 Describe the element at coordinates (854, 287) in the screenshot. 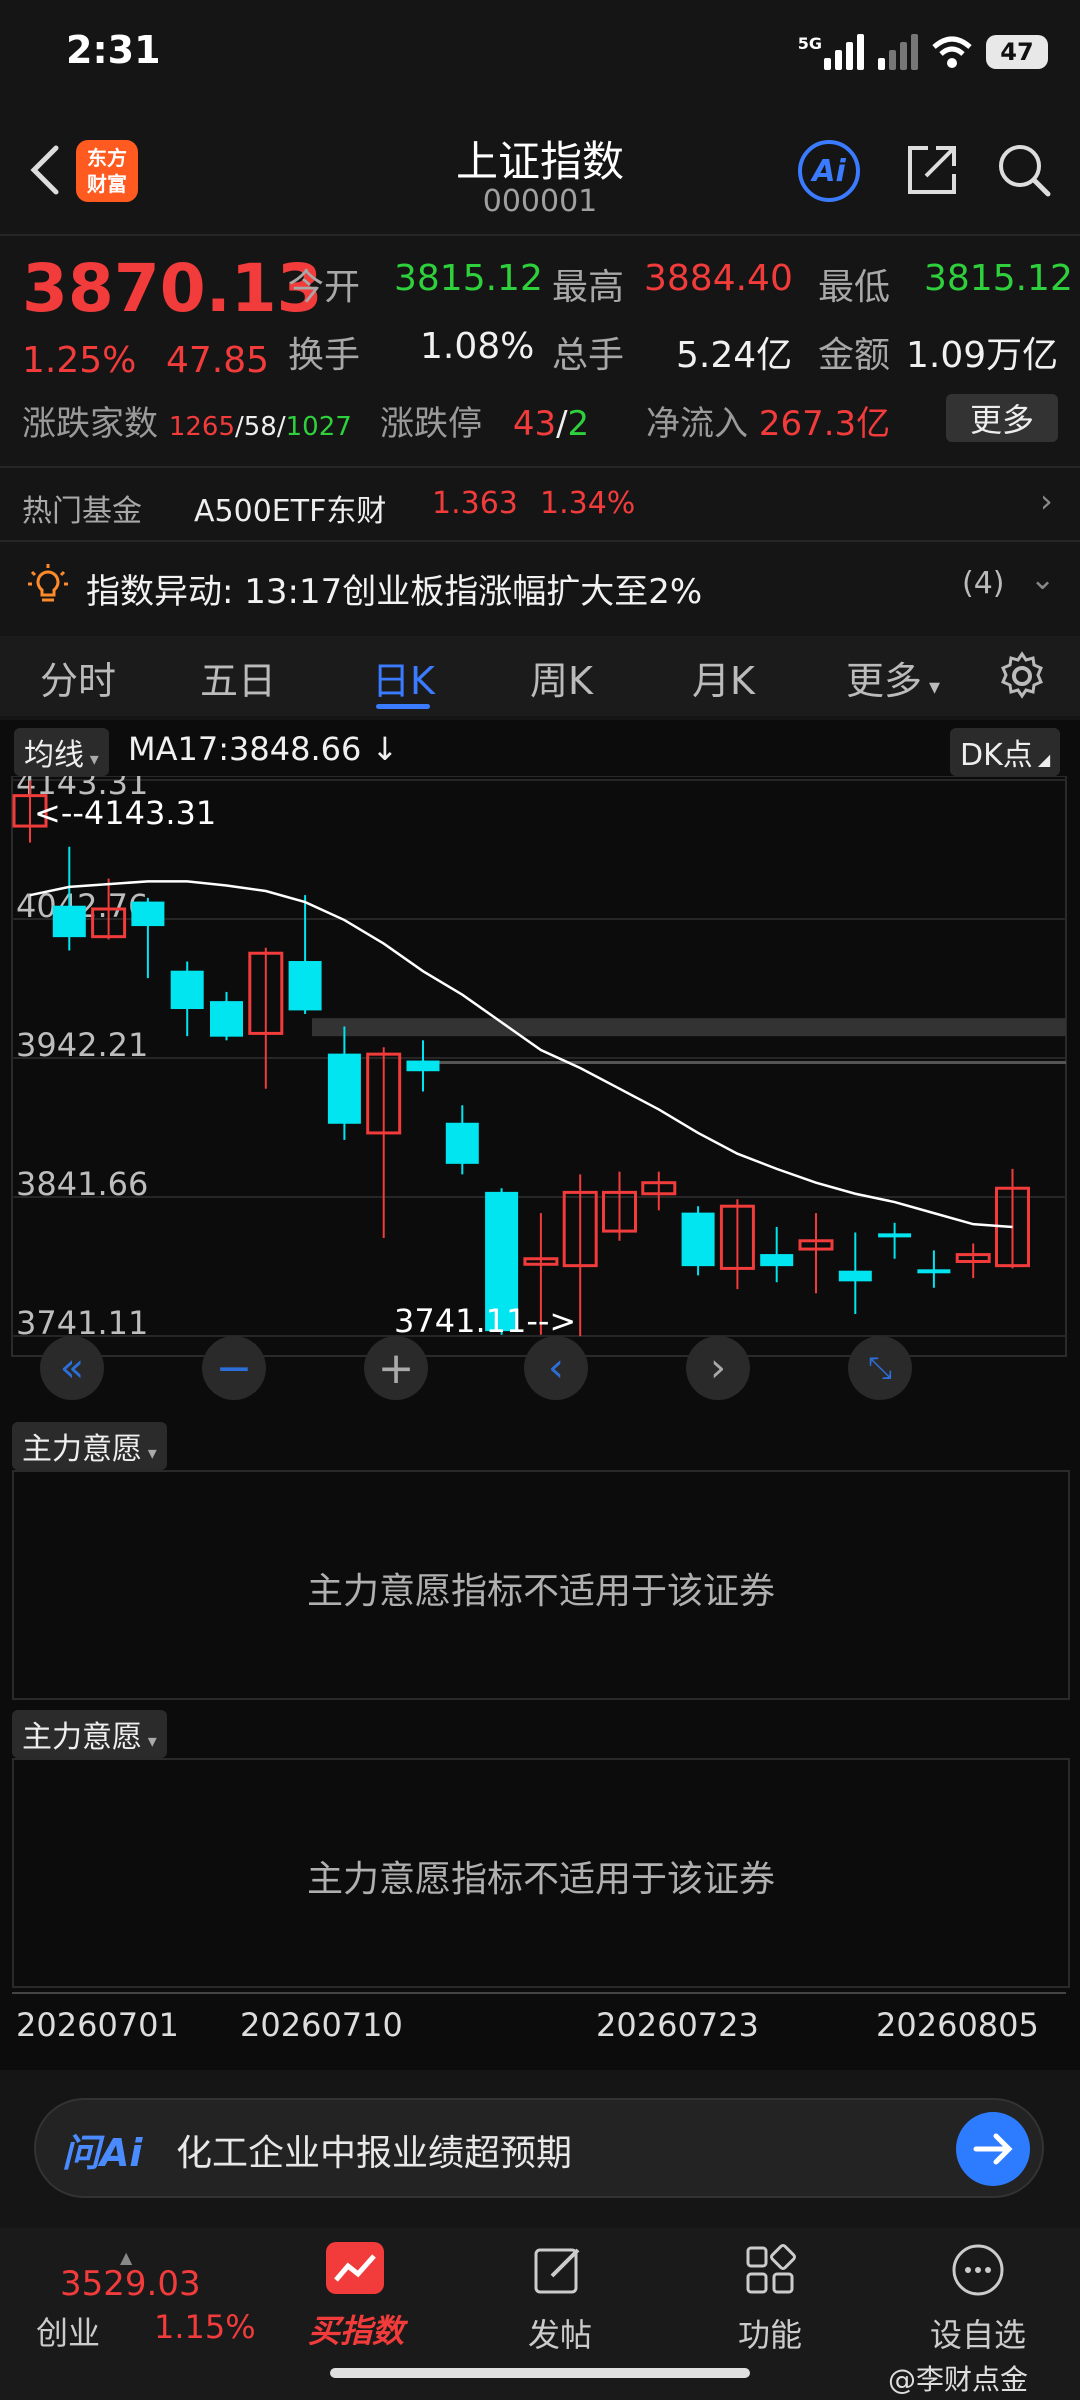

I see `low-label: 最低` at that location.